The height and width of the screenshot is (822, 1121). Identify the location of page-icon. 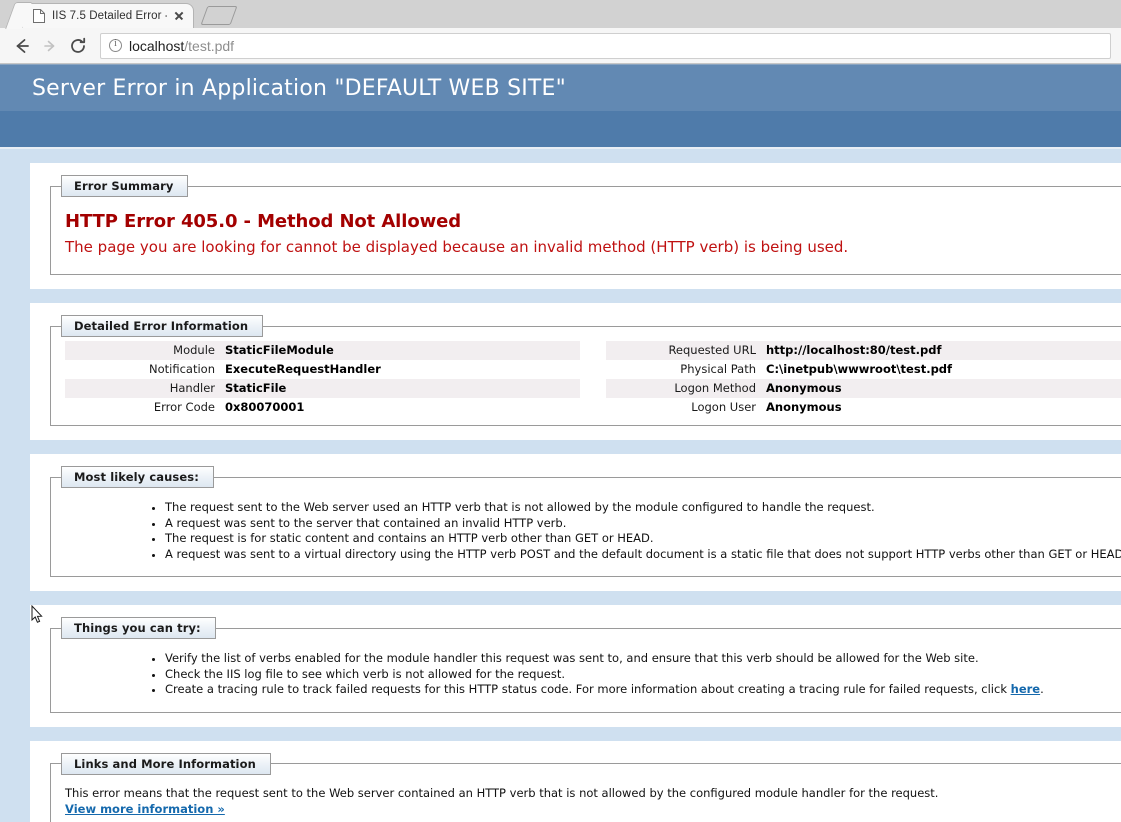
(39, 16).